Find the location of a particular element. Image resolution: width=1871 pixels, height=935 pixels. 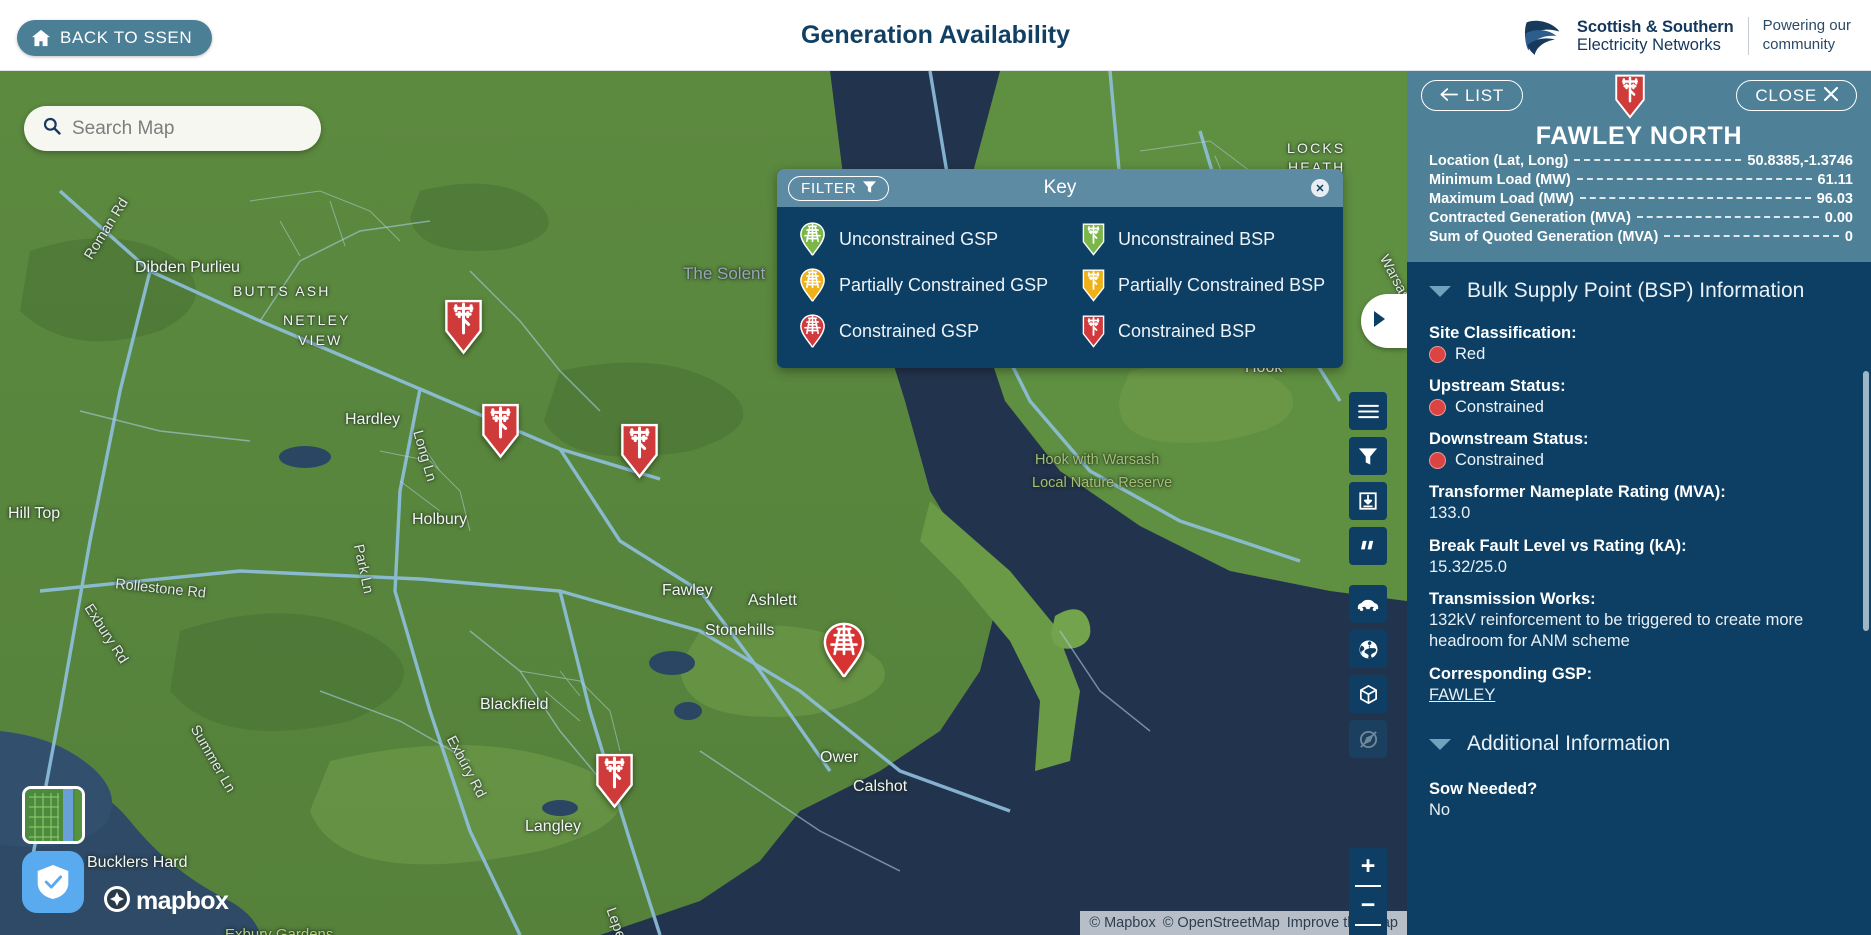

attribution-osm: © OpenStreetMap is located at coordinates (1221, 923).